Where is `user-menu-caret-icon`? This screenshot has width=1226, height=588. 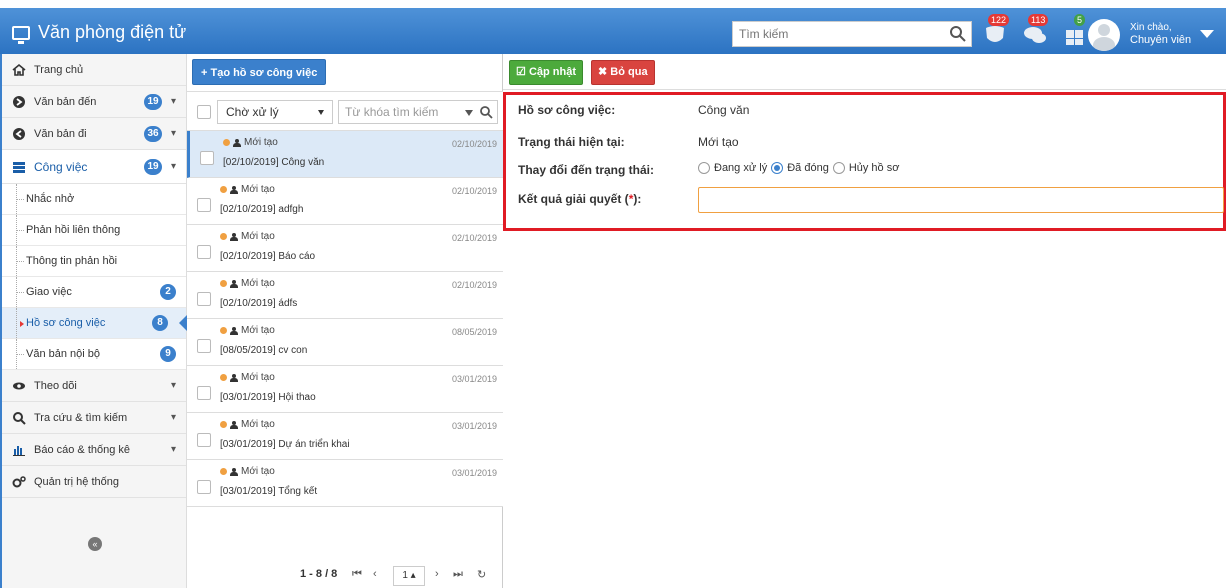 user-menu-caret-icon is located at coordinates (1207, 34).